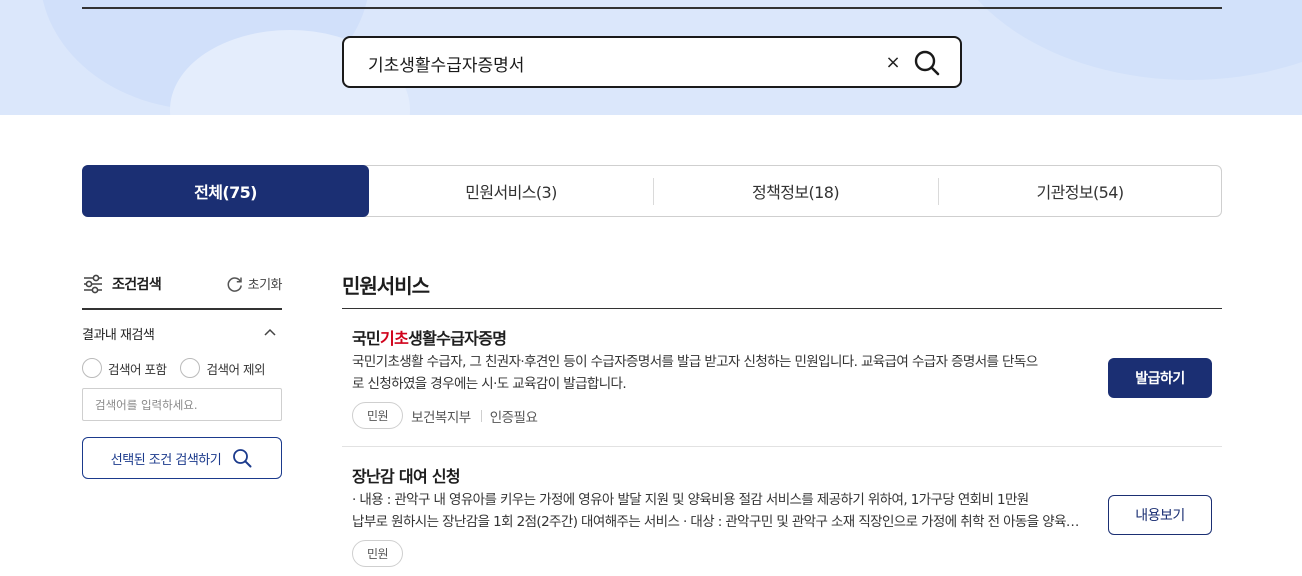 This screenshot has height=576, width=1302. I want to click on search-selected-conditions-button: 선택된 조건 검색하기, so click(182, 458).